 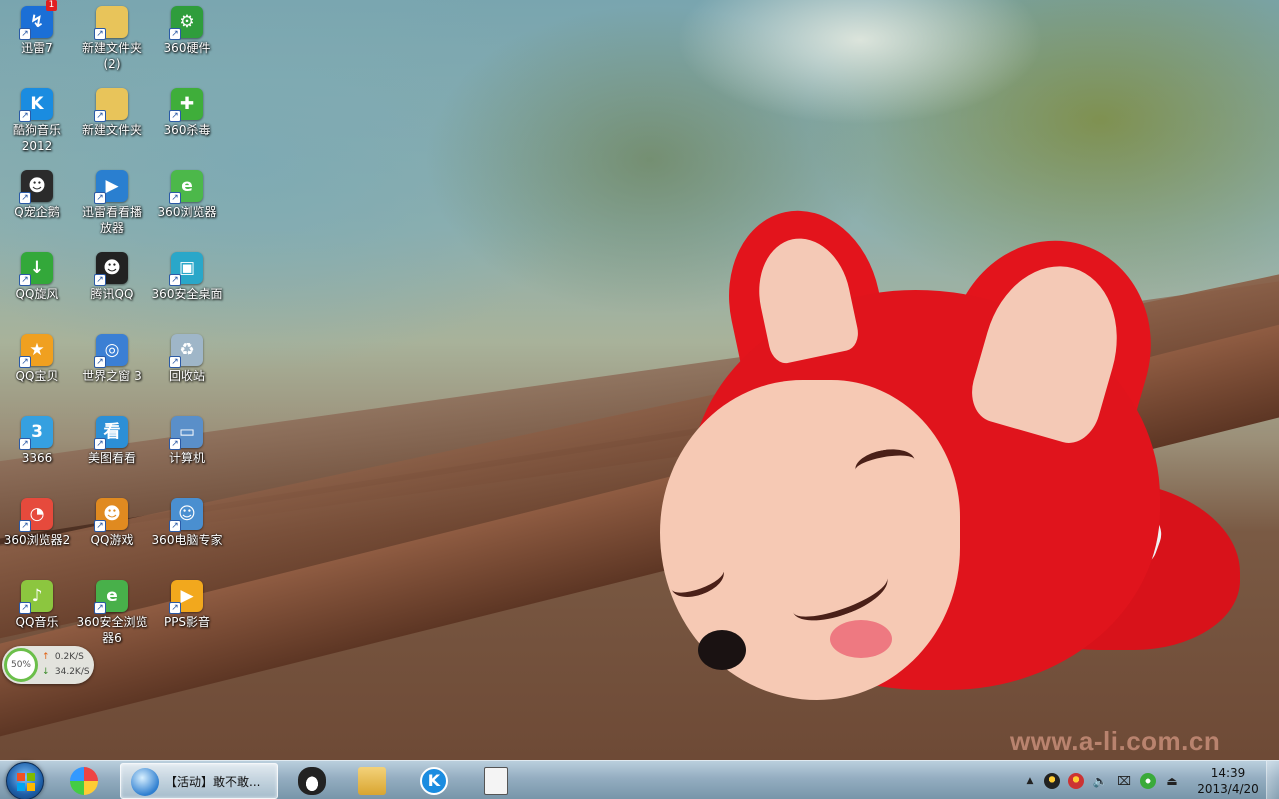 I want to click on desktop-icon: 3 ↗ 3366, so click(x=37, y=441).